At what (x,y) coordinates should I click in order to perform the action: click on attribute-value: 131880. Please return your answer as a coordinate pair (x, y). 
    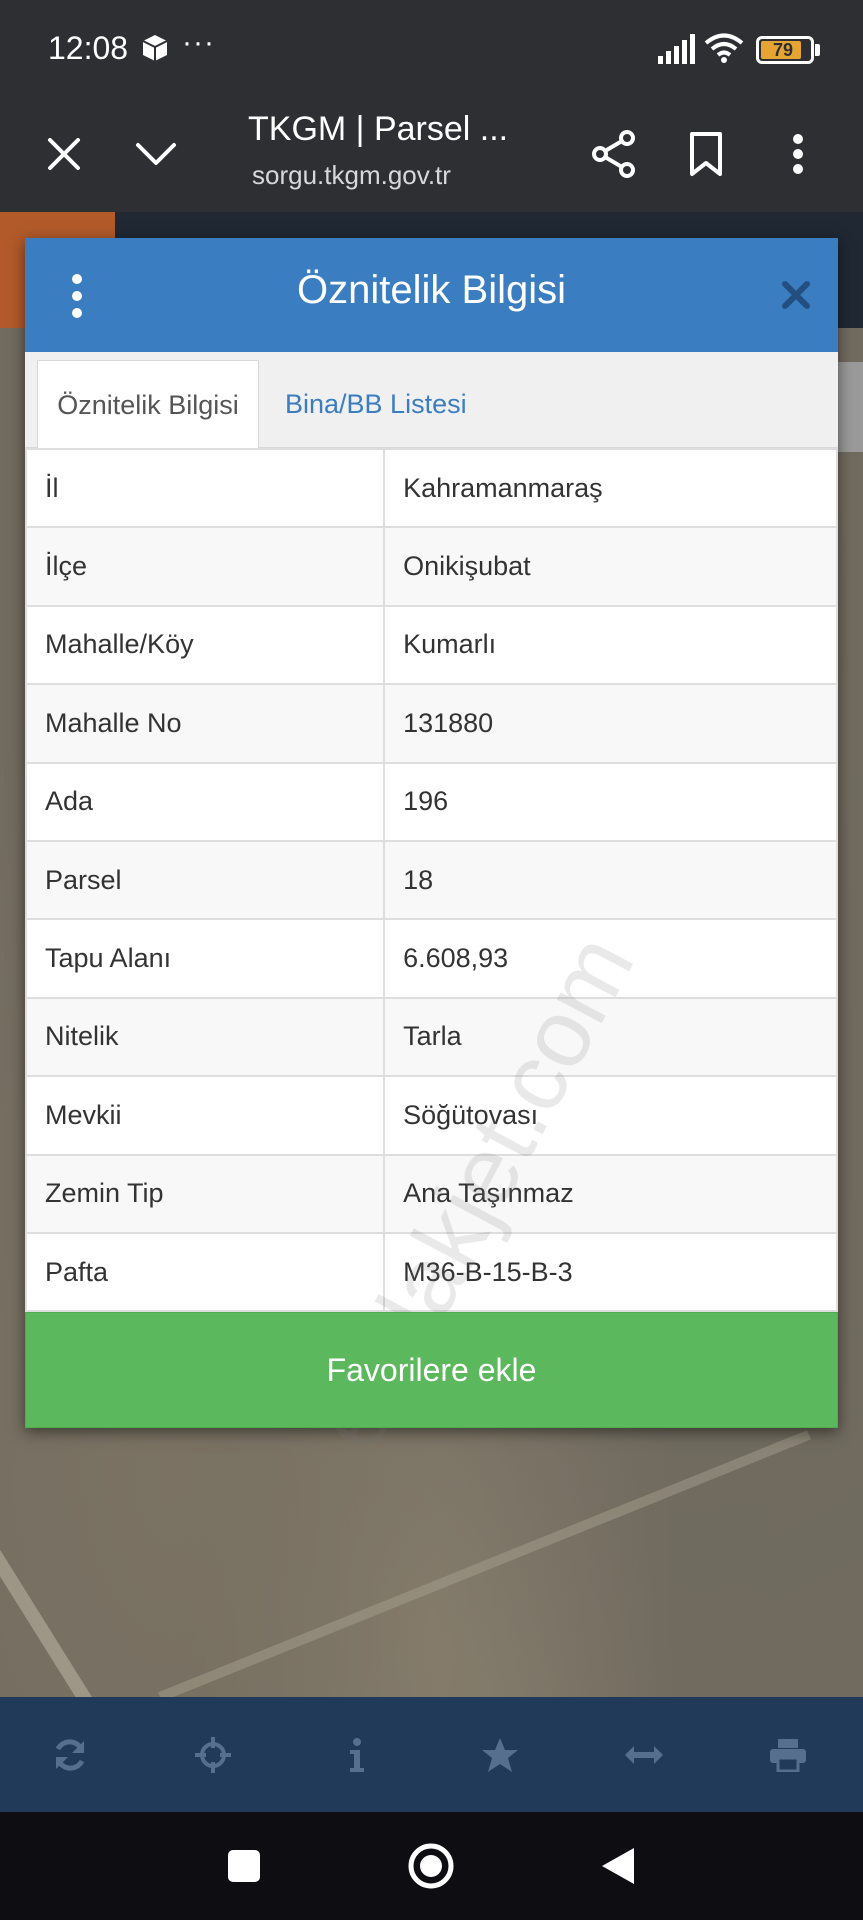
    Looking at the image, I should click on (610, 723).